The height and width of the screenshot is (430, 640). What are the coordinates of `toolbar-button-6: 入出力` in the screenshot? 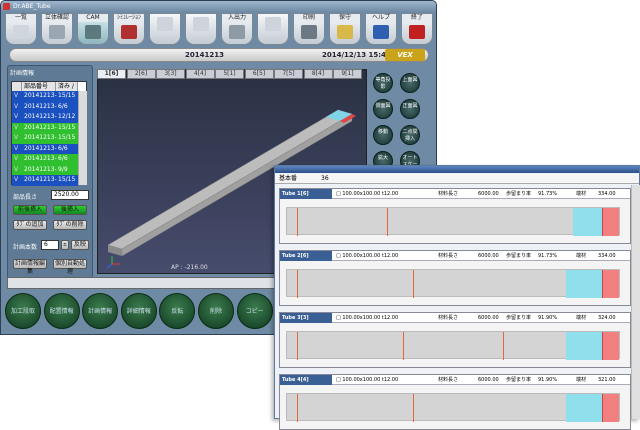 It's located at (237, 29).